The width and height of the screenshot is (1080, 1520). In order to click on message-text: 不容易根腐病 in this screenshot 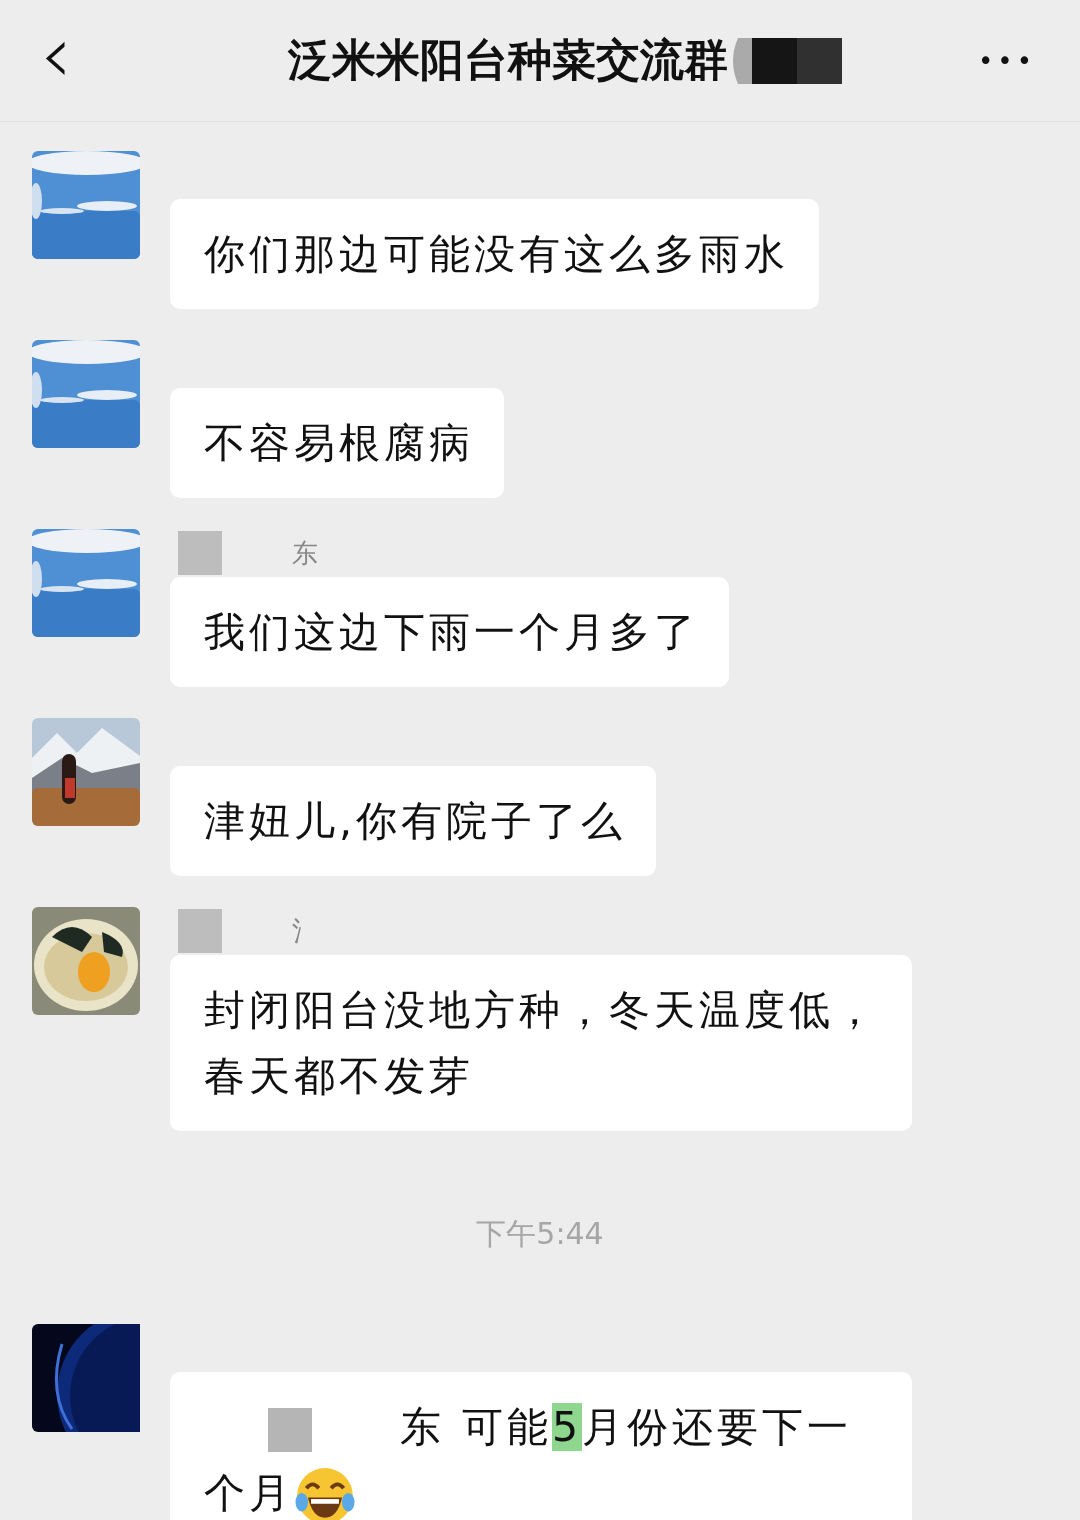, I will do `click(339, 443)`.